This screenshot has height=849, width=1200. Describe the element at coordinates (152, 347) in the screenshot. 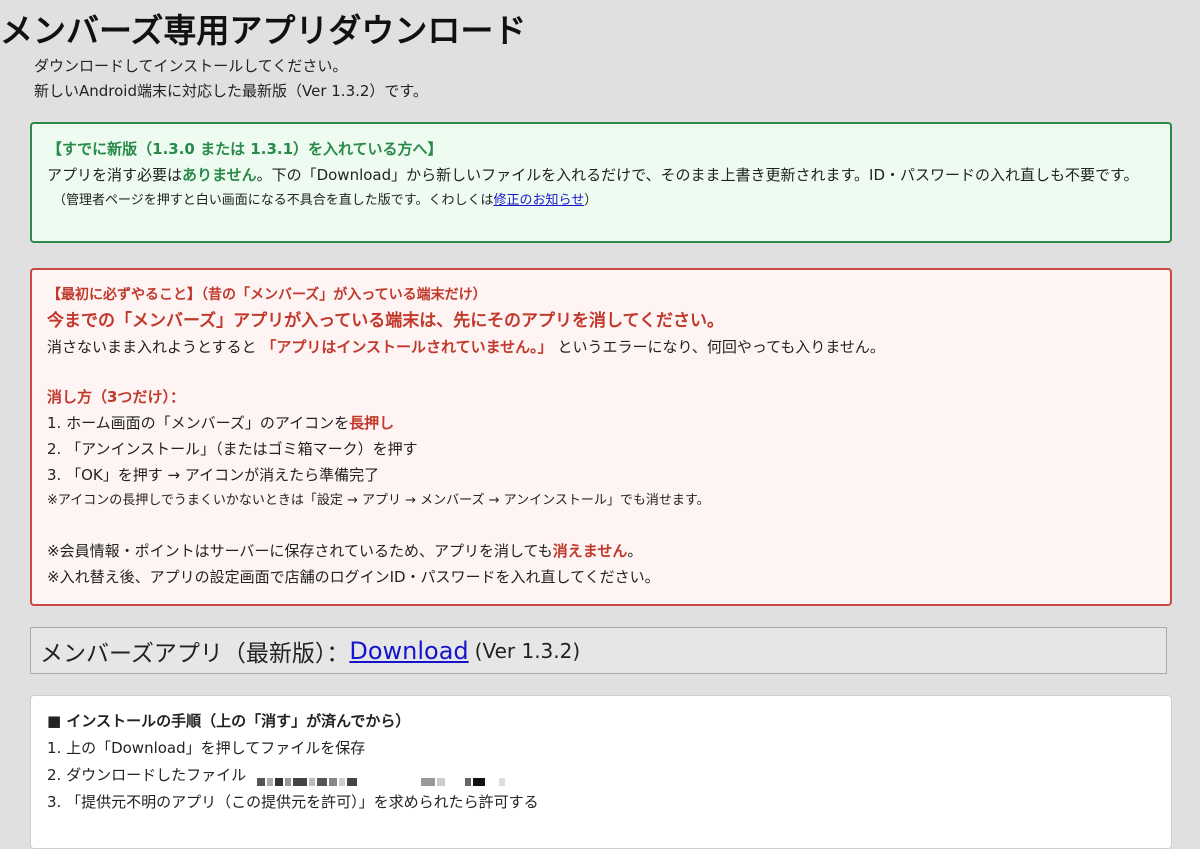

I see `warning-error-pre: 消さないまま入れようとすると` at that location.